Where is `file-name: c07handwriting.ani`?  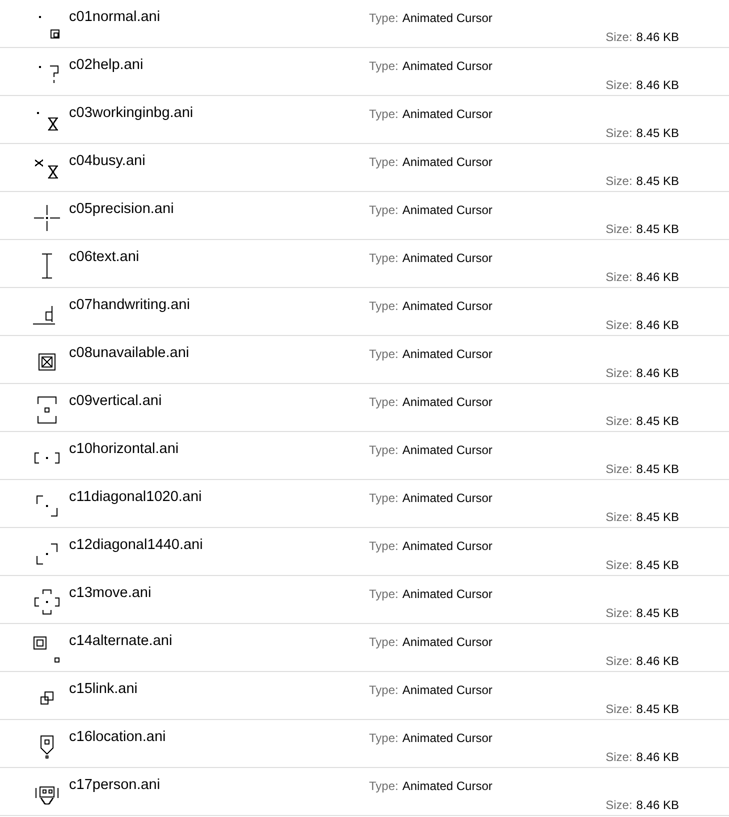 file-name: c07handwriting.ani is located at coordinates (219, 300).